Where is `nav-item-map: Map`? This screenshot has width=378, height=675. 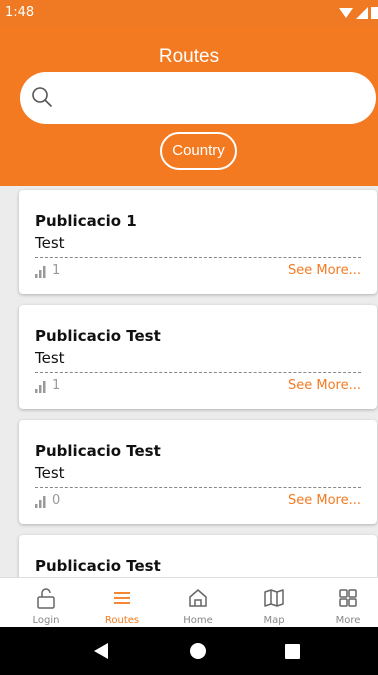
nav-item-map: Map is located at coordinates (274, 603).